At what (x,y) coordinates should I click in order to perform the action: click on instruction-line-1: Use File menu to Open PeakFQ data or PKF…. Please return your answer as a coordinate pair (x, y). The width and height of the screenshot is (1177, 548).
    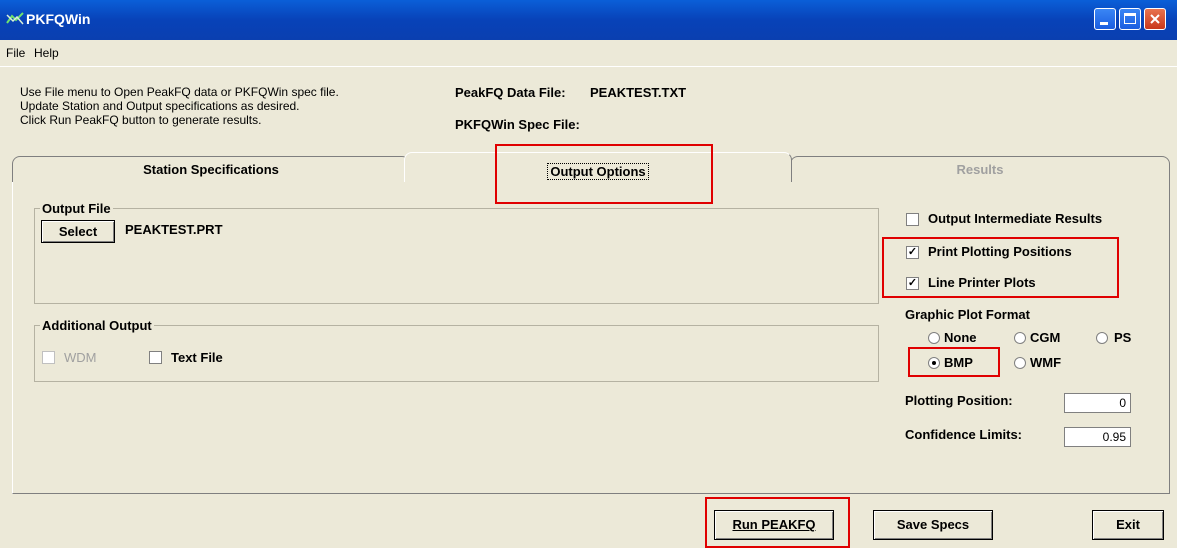
    Looking at the image, I should click on (179, 92).